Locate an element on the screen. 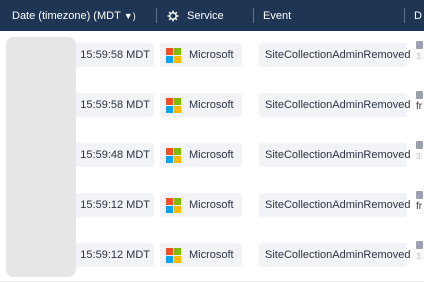 The width and height of the screenshot is (424, 282). column-header-date-label: Date (timezone) (MDT is located at coordinates (66, 15).